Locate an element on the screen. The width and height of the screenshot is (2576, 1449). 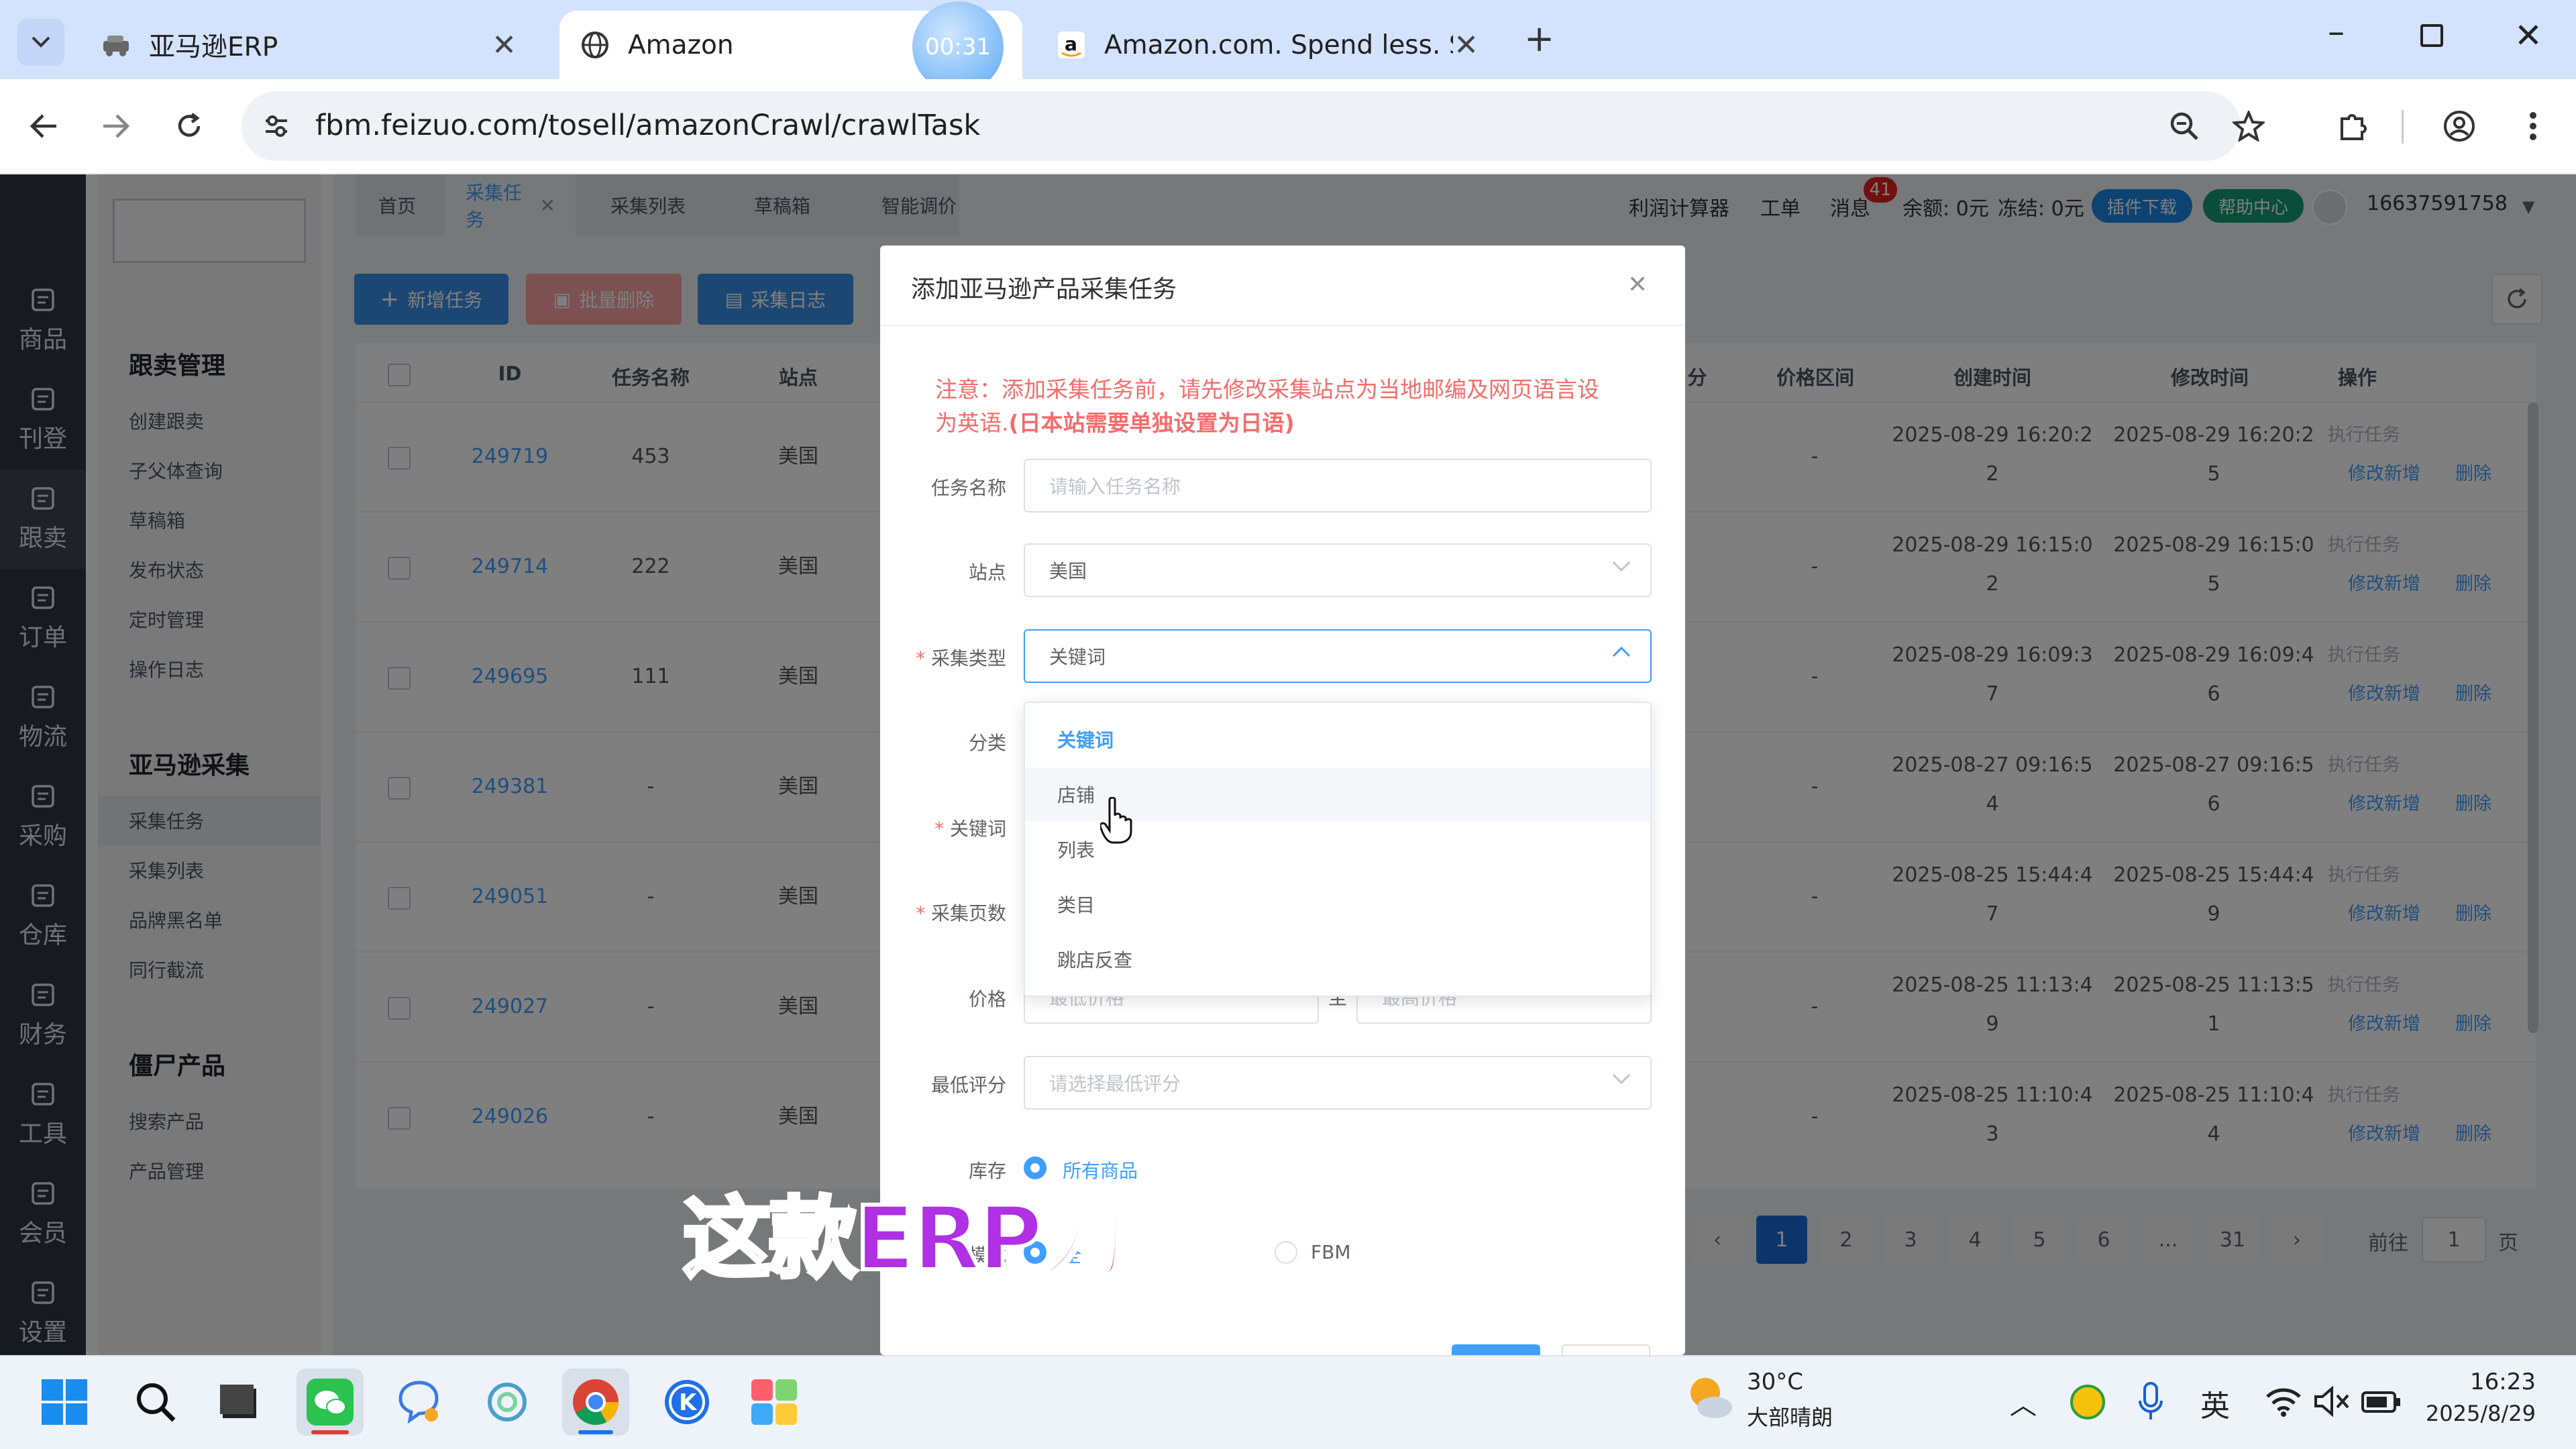
min-rating-placeholder: 请选择最低评分 is located at coordinates (1115, 1084).